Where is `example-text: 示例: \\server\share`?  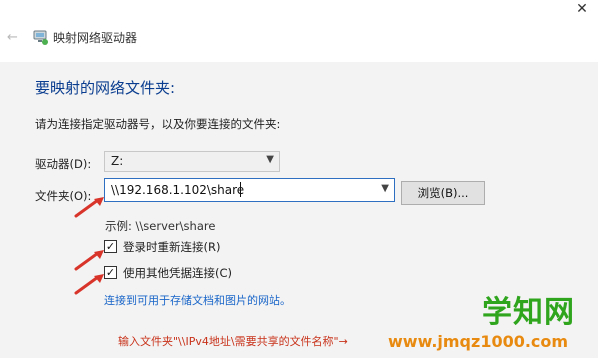
example-text: 示例: \\server\share is located at coordinates (160, 226).